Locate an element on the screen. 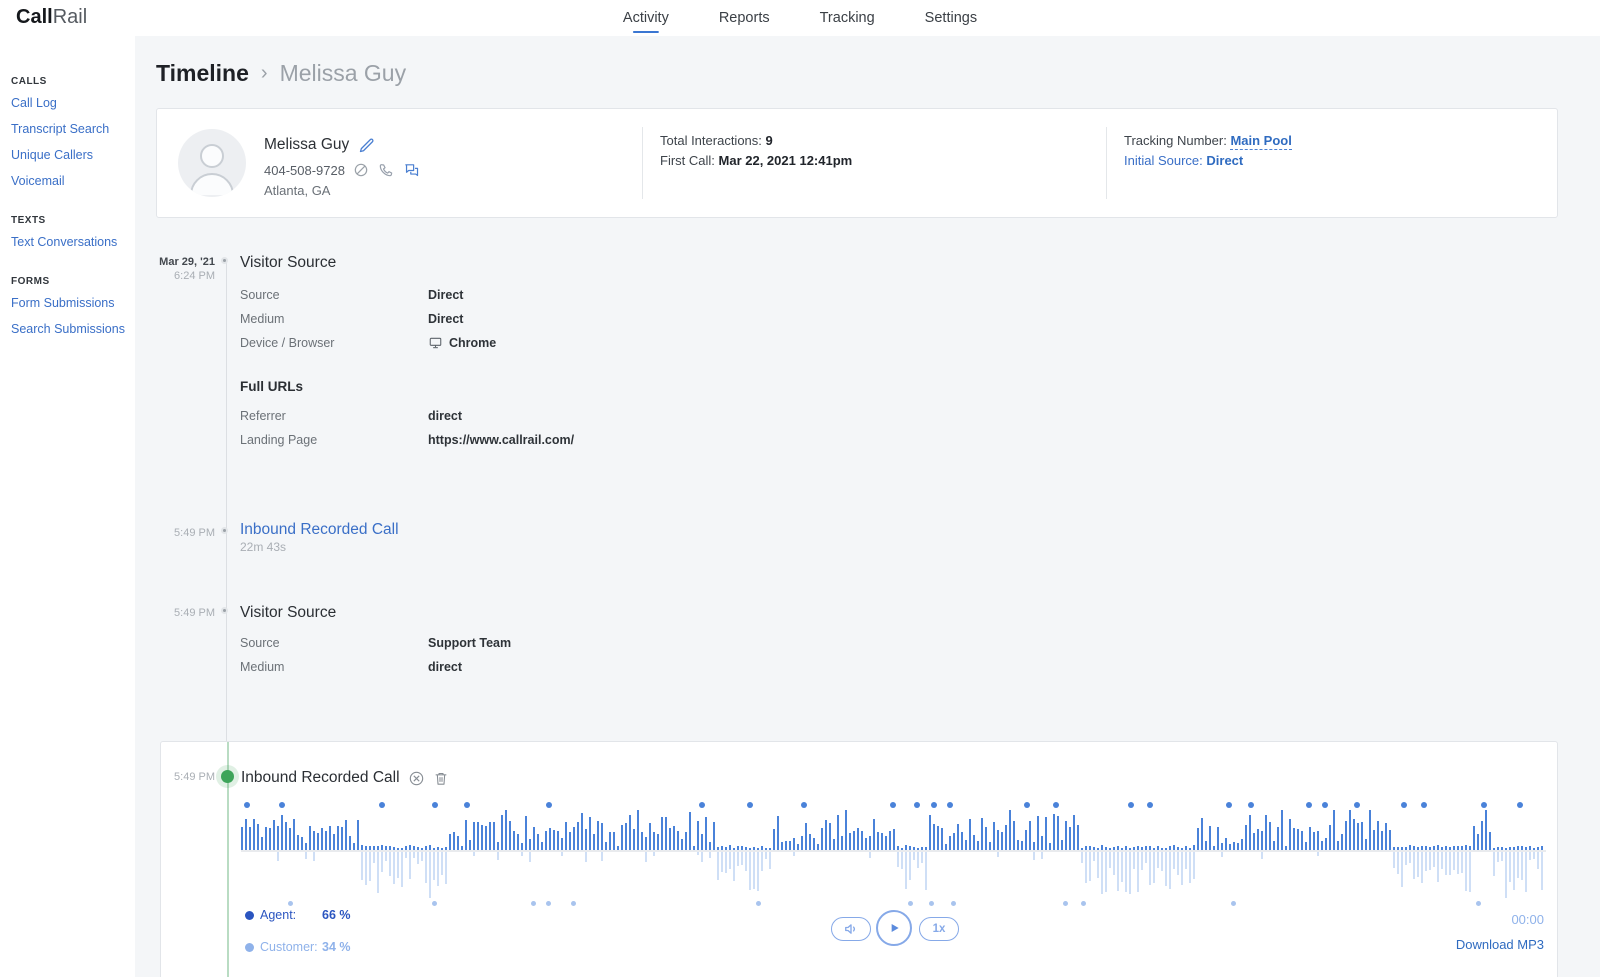  sidebar-item-unique-callers: Unique Callers is located at coordinates (69, 155).